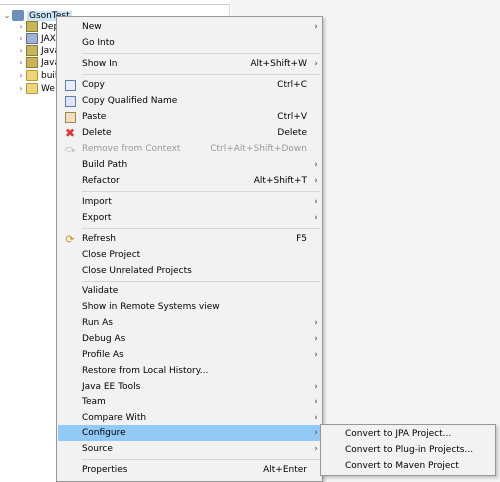  Describe the element at coordinates (189, 117) in the screenshot. I see `menu-item-paste: Paste Ctrl+V` at that location.